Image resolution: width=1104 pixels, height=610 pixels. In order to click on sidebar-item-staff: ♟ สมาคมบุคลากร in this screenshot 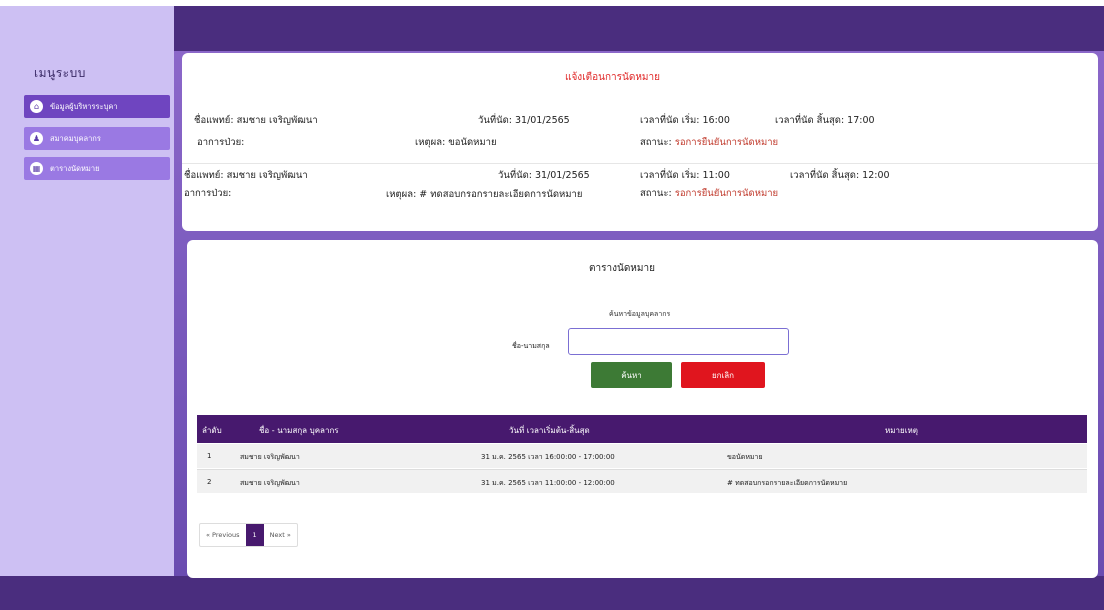, I will do `click(97, 138)`.